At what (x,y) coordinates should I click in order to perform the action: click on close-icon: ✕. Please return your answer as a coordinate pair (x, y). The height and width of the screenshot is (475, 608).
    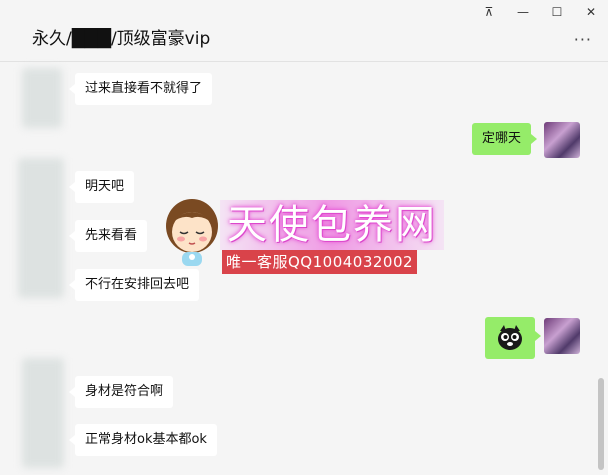
    Looking at the image, I should click on (591, 12).